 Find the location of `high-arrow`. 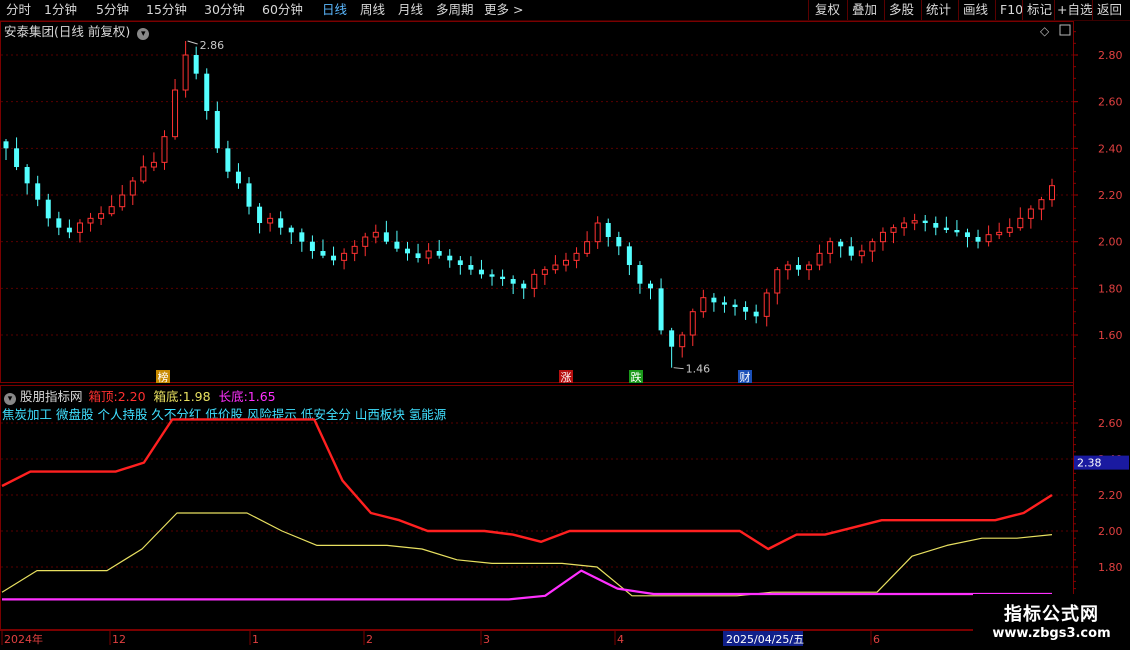

high-arrow is located at coordinates (192, 42).